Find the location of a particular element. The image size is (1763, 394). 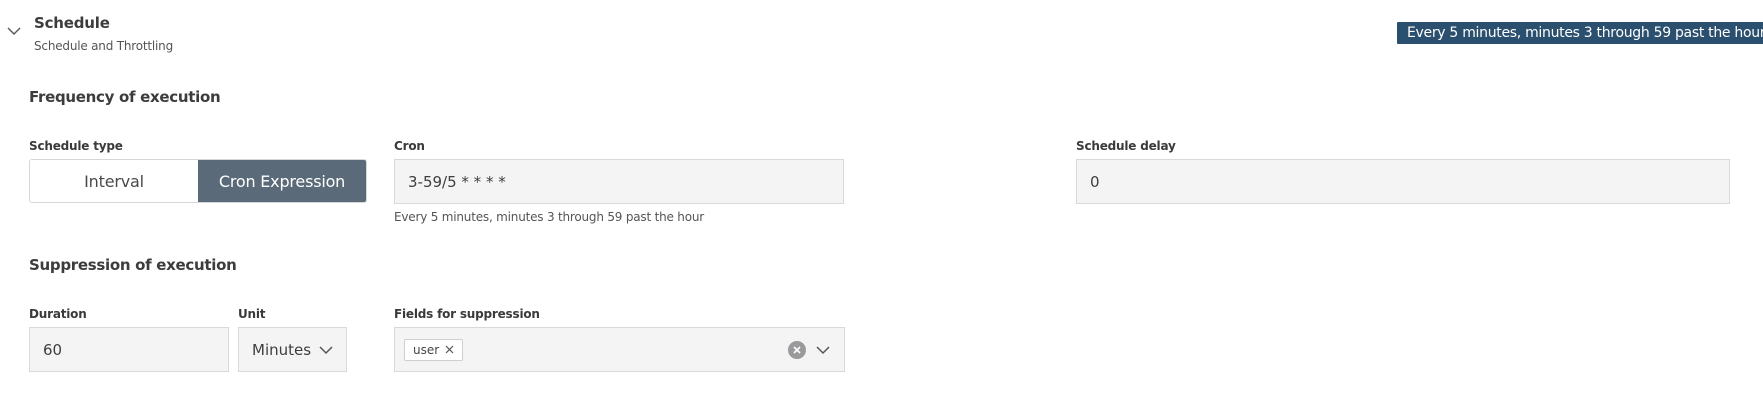

tag-label: user is located at coordinates (426, 349).